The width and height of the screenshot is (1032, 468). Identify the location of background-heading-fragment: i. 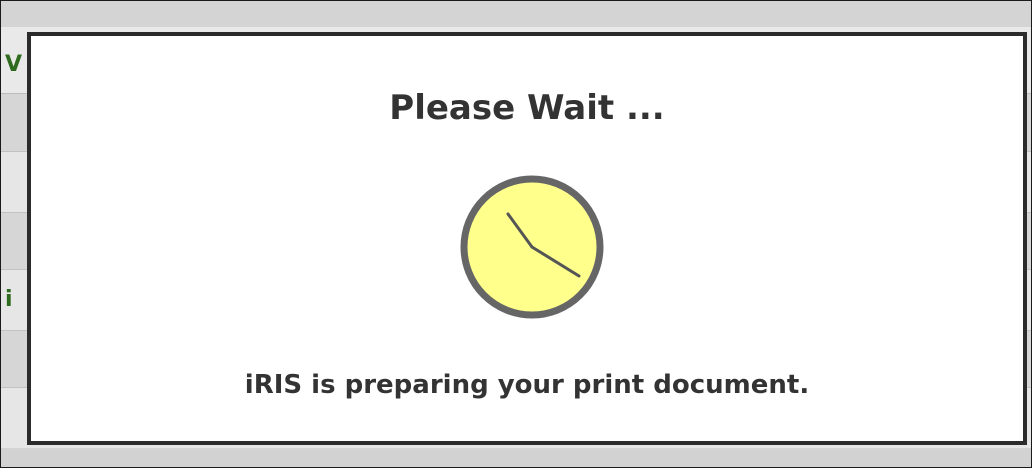
(9, 299).